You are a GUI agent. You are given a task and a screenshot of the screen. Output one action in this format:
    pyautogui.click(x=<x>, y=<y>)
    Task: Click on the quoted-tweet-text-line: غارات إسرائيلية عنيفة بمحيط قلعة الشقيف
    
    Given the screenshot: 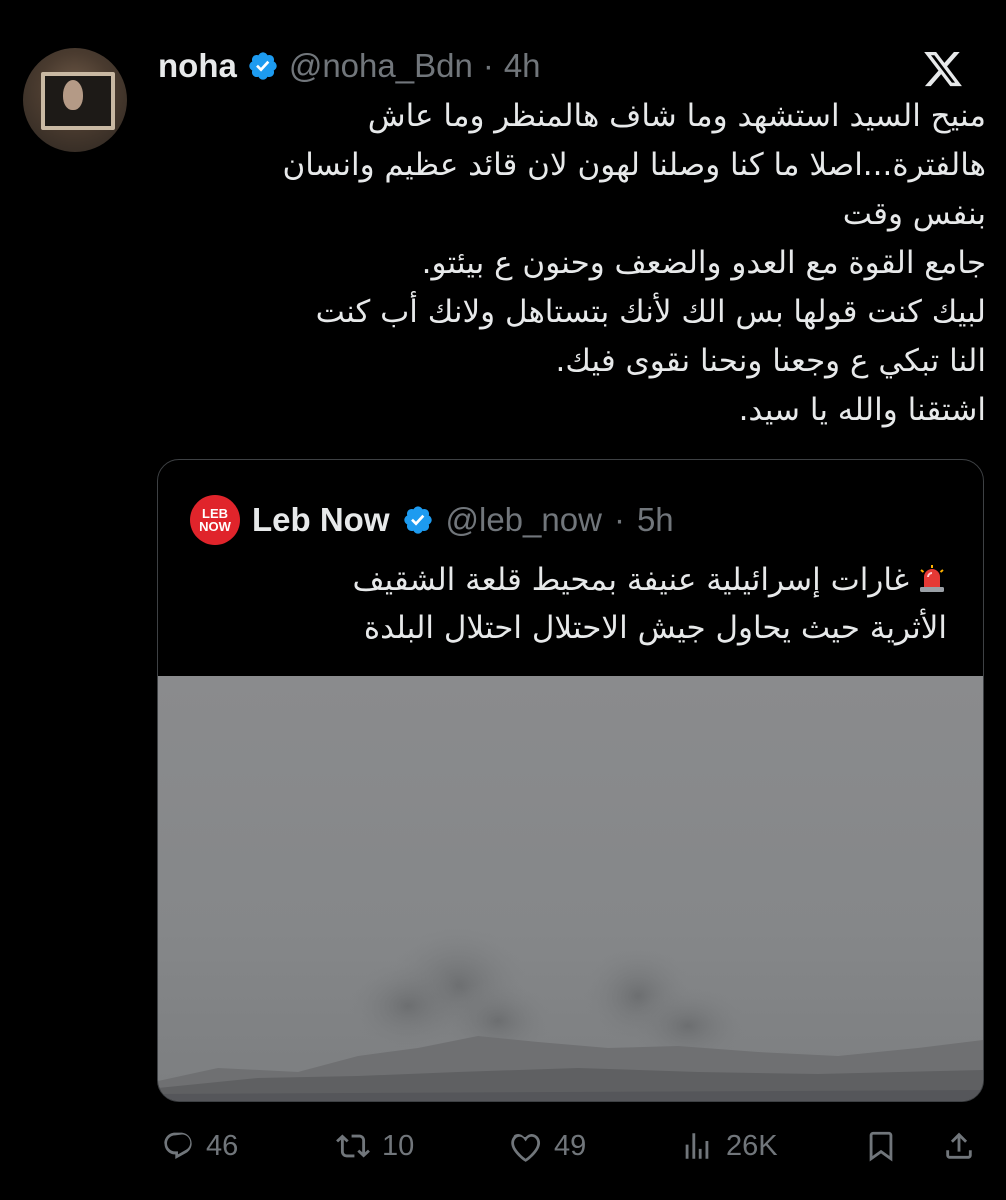 What is the action you would take?
    pyautogui.click(x=630, y=580)
    